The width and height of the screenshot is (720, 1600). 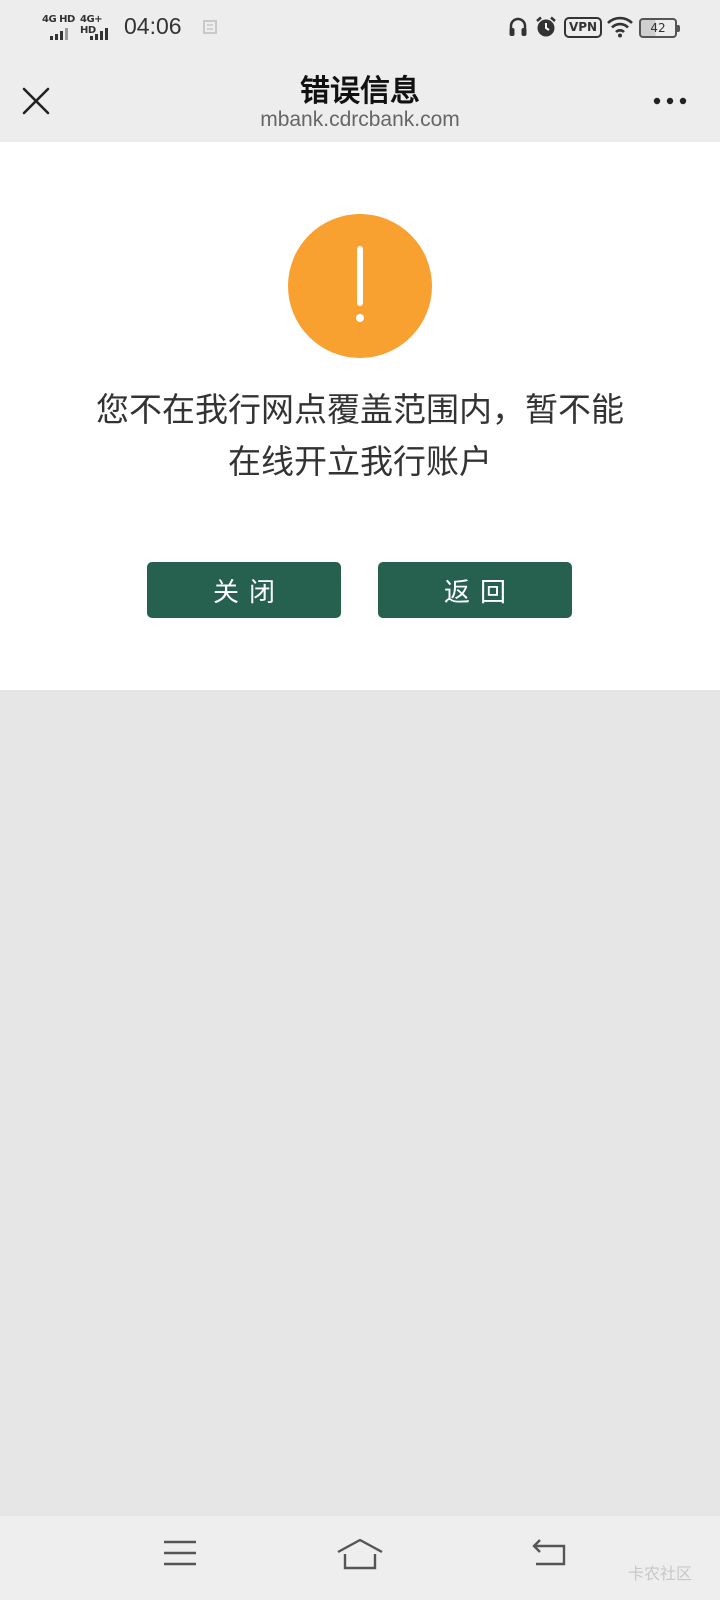 What do you see at coordinates (97, 27) in the screenshot?
I see `sim2-signal-icon: 4G+ HD` at bounding box center [97, 27].